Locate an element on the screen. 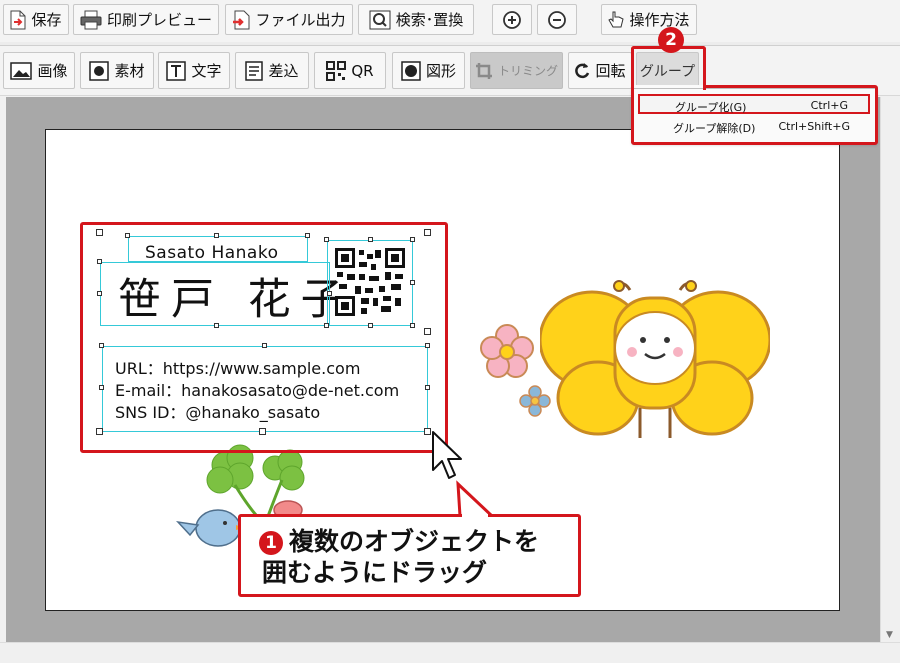 Image resolution: width=900 pixels, height=663 pixels. qr-code-icon is located at coordinates (336, 70).